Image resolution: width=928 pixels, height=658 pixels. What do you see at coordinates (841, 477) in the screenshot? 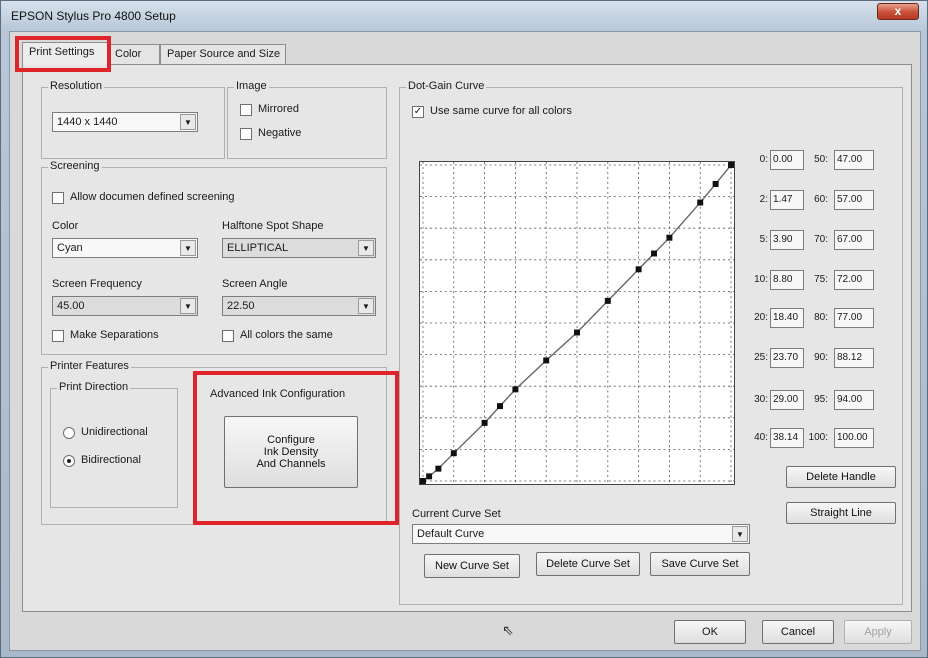
I see `delete-handle-button: Delete Handle` at bounding box center [841, 477].